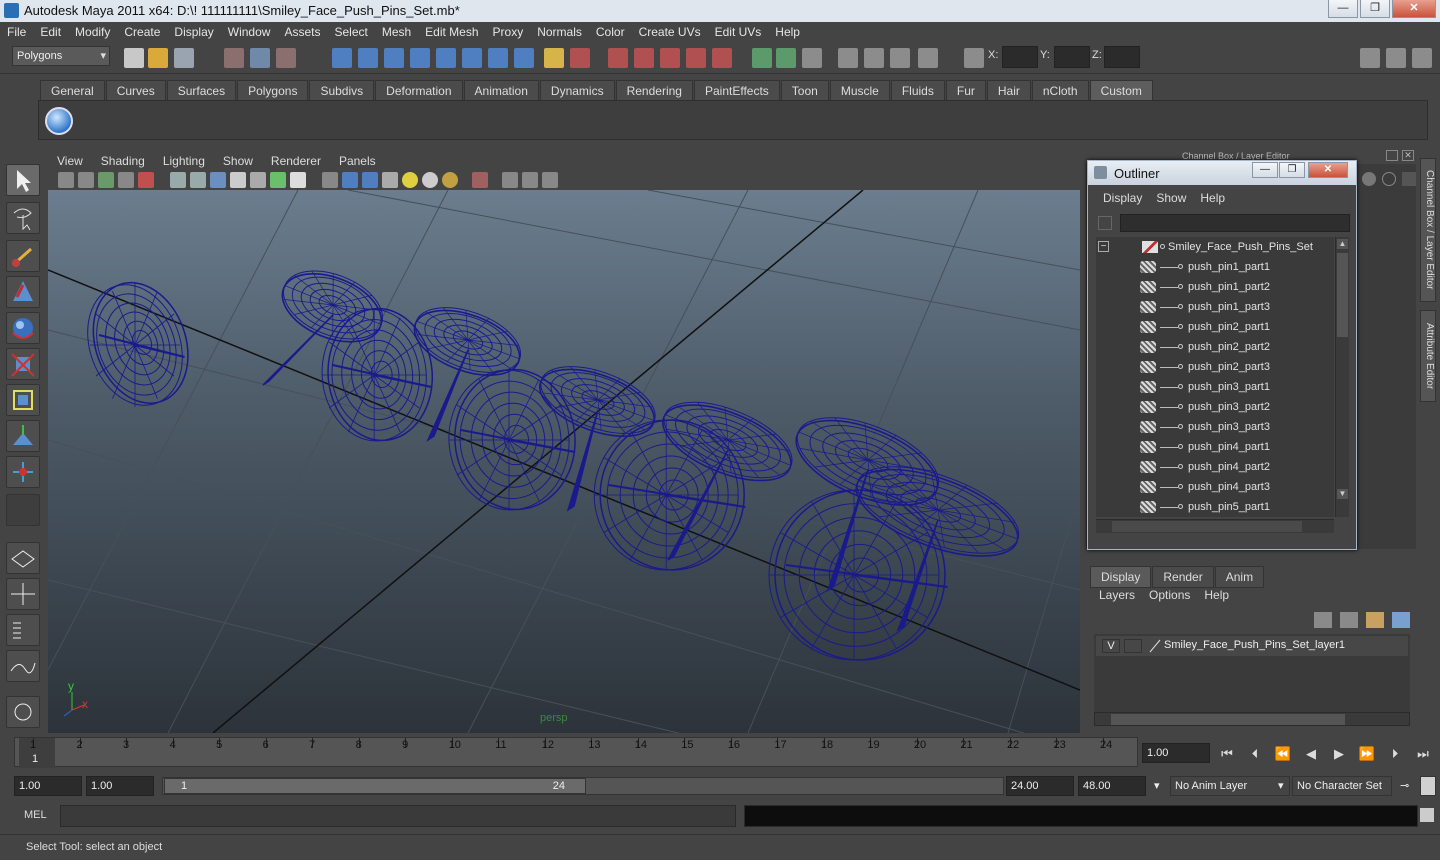 This screenshot has height=860, width=1440. Describe the element at coordinates (142, 32) in the screenshot. I see `menu-create: Create` at that location.